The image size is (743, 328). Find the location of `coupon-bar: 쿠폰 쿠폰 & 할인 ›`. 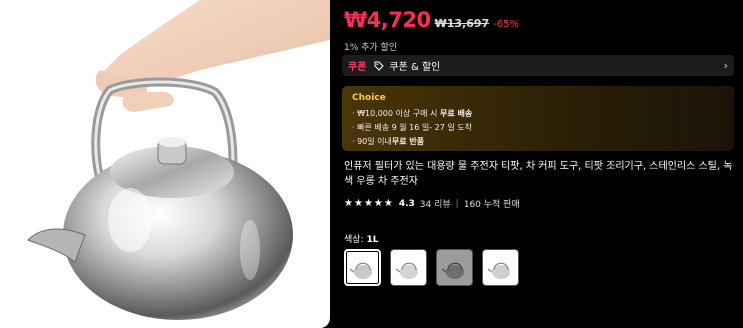

coupon-bar: 쿠폰 쿠폰 & 할인 › is located at coordinates (538, 65).